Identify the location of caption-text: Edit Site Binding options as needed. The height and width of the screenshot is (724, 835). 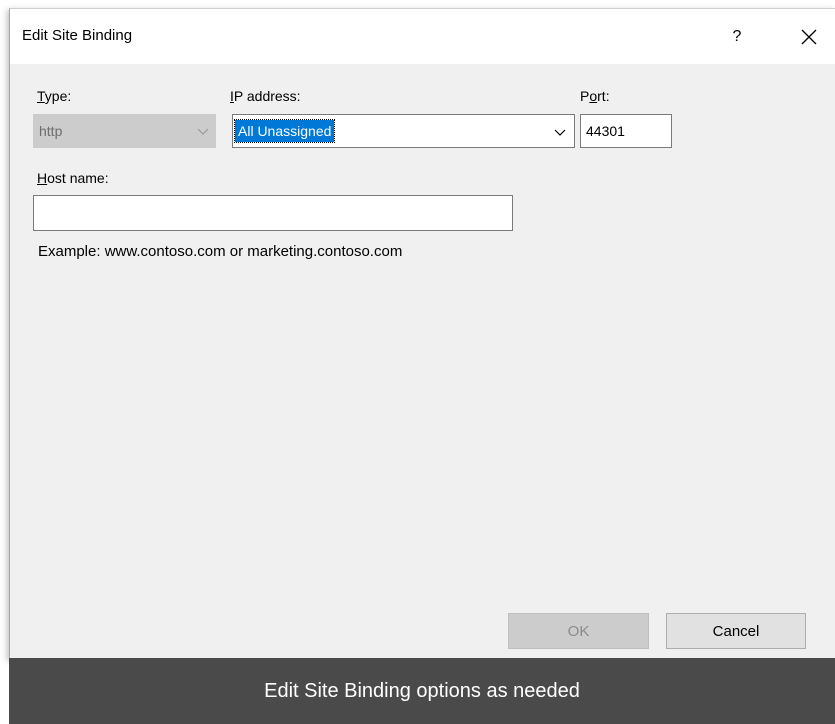
(422, 690).